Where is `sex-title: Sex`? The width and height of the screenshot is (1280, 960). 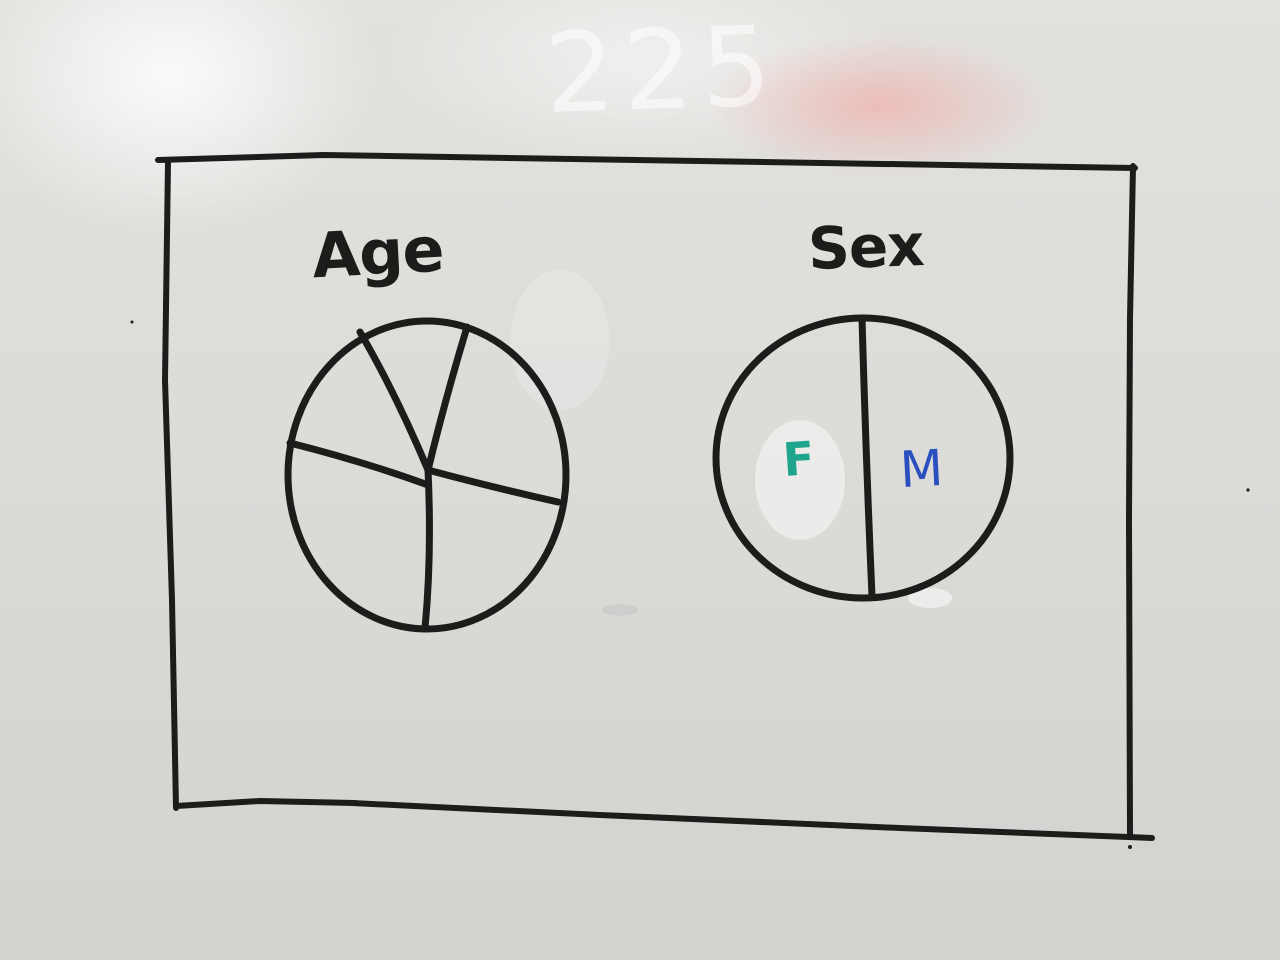
sex-title: Sex is located at coordinates (865, 247).